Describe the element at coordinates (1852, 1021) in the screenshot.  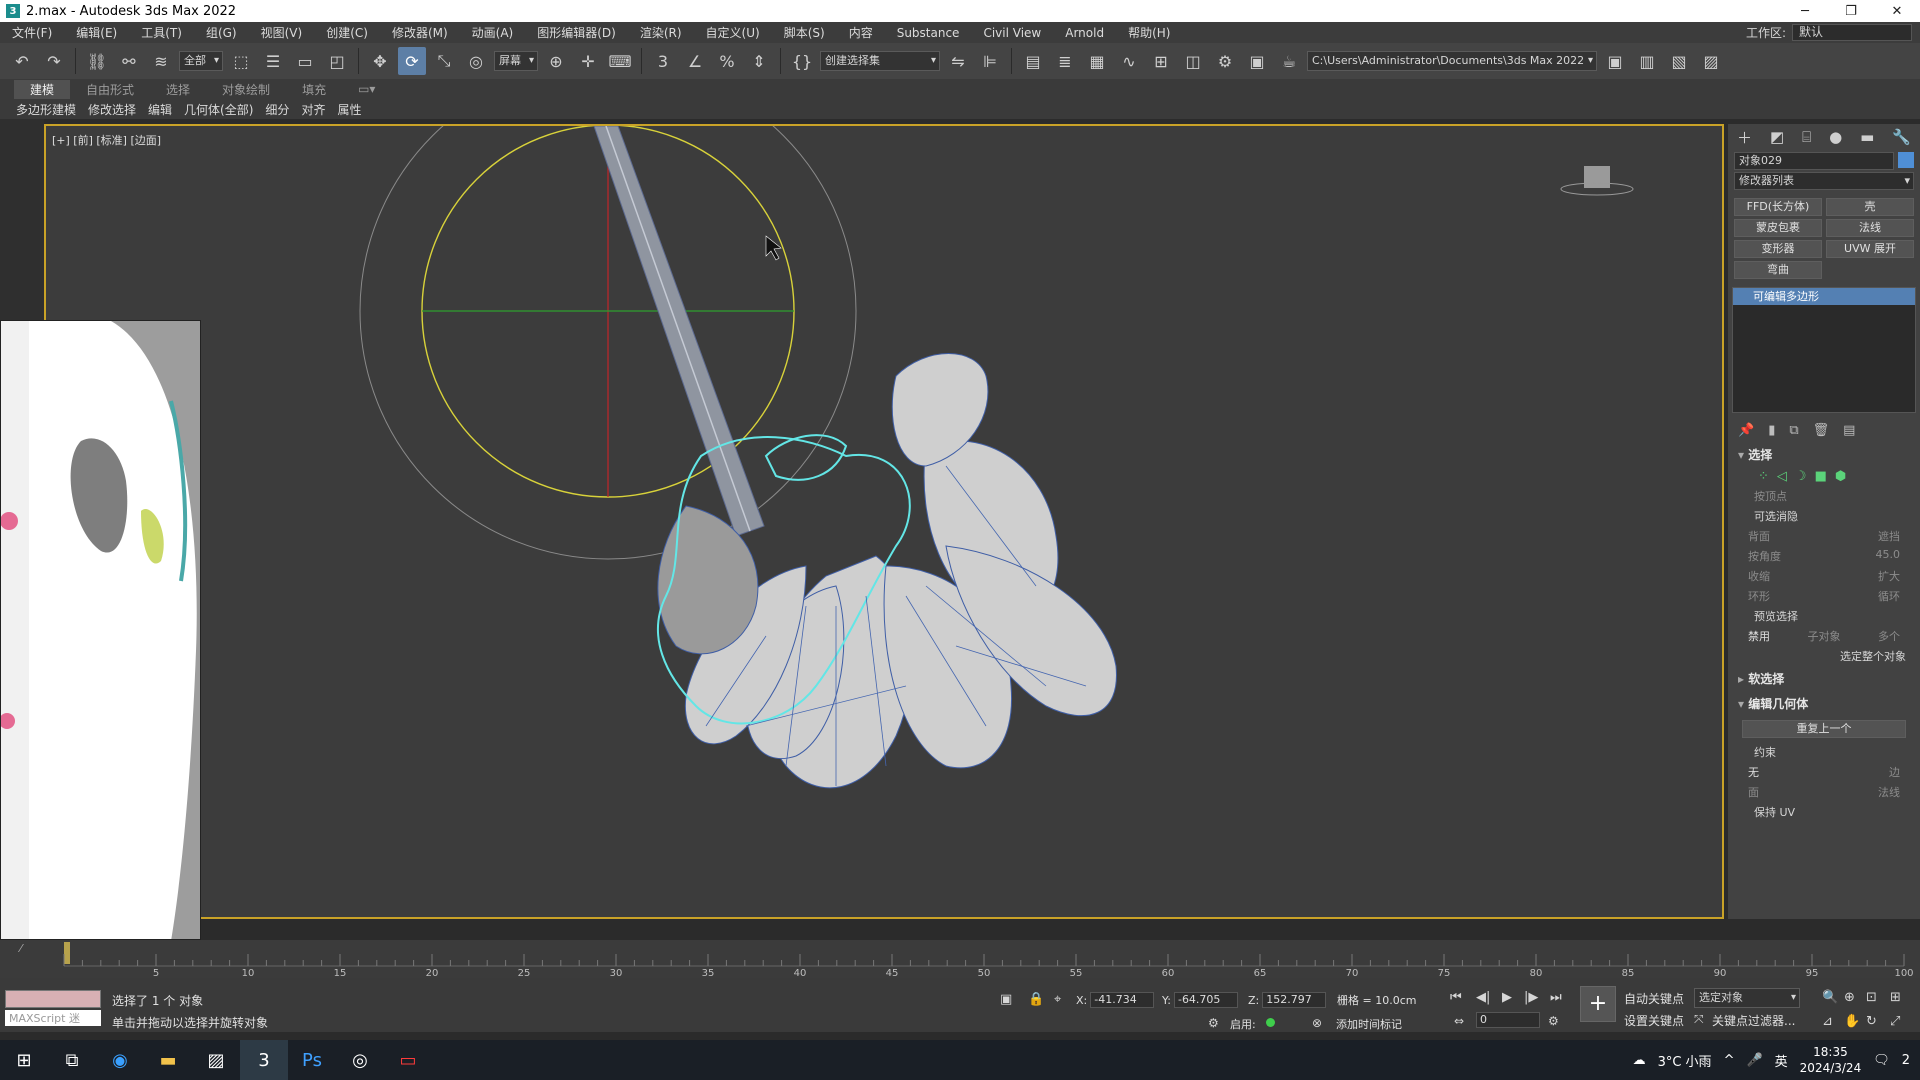
I see `pan-view-icon: ✋` at that location.